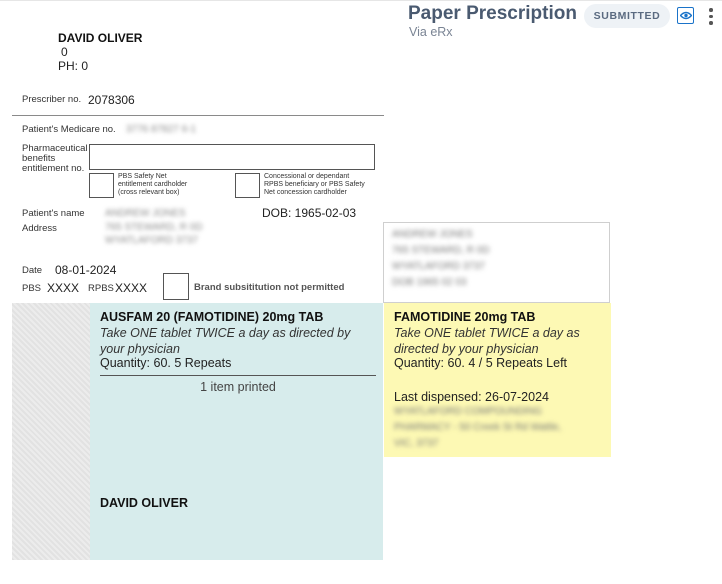 Image resolution: width=722 pixels, height=584 pixels. What do you see at coordinates (212, 317) in the screenshot?
I see `printed-item-title: AUSFAM 20 (FAMOTIDINE) 20mg TAB` at bounding box center [212, 317].